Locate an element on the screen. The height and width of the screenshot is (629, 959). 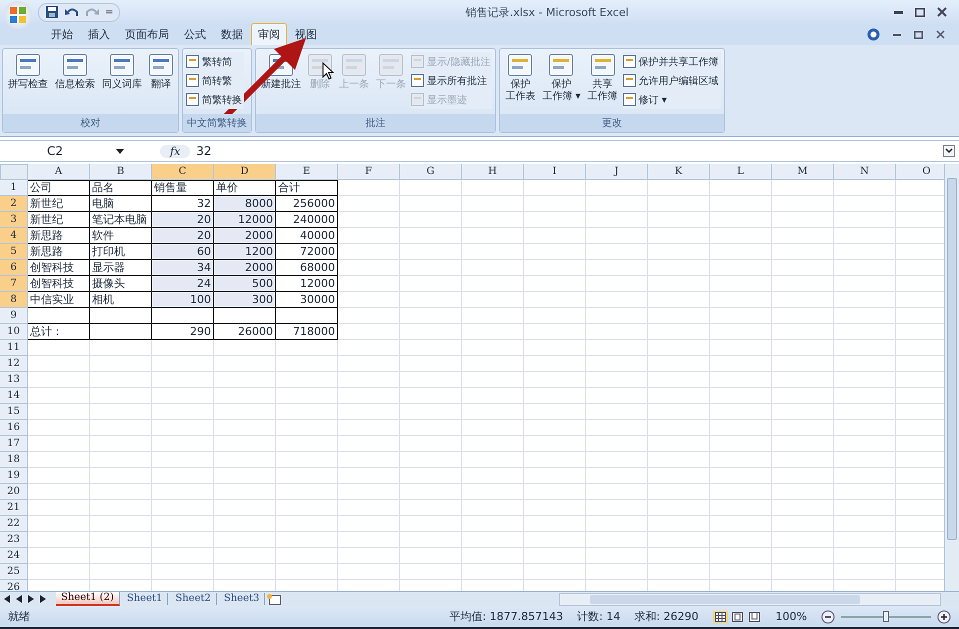
column-header: A is located at coordinates (59, 172).